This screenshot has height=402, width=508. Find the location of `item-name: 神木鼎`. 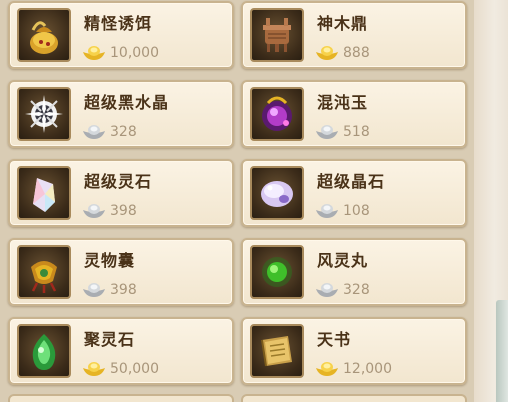

item-name: 神木鼎 is located at coordinates (343, 23).